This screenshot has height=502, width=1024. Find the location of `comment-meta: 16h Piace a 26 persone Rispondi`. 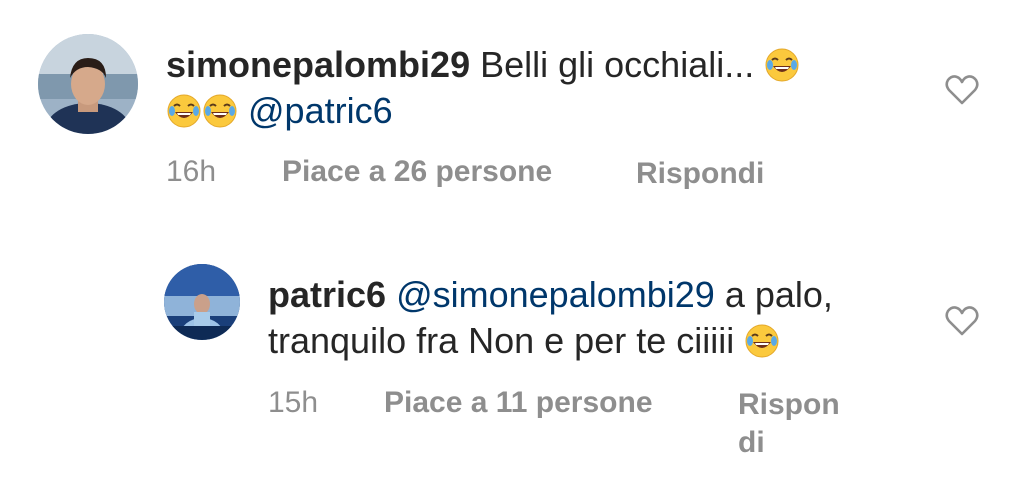

comment-meta: 16h Piace a 26 persone Rispondi is located at coordinates (516, 175).